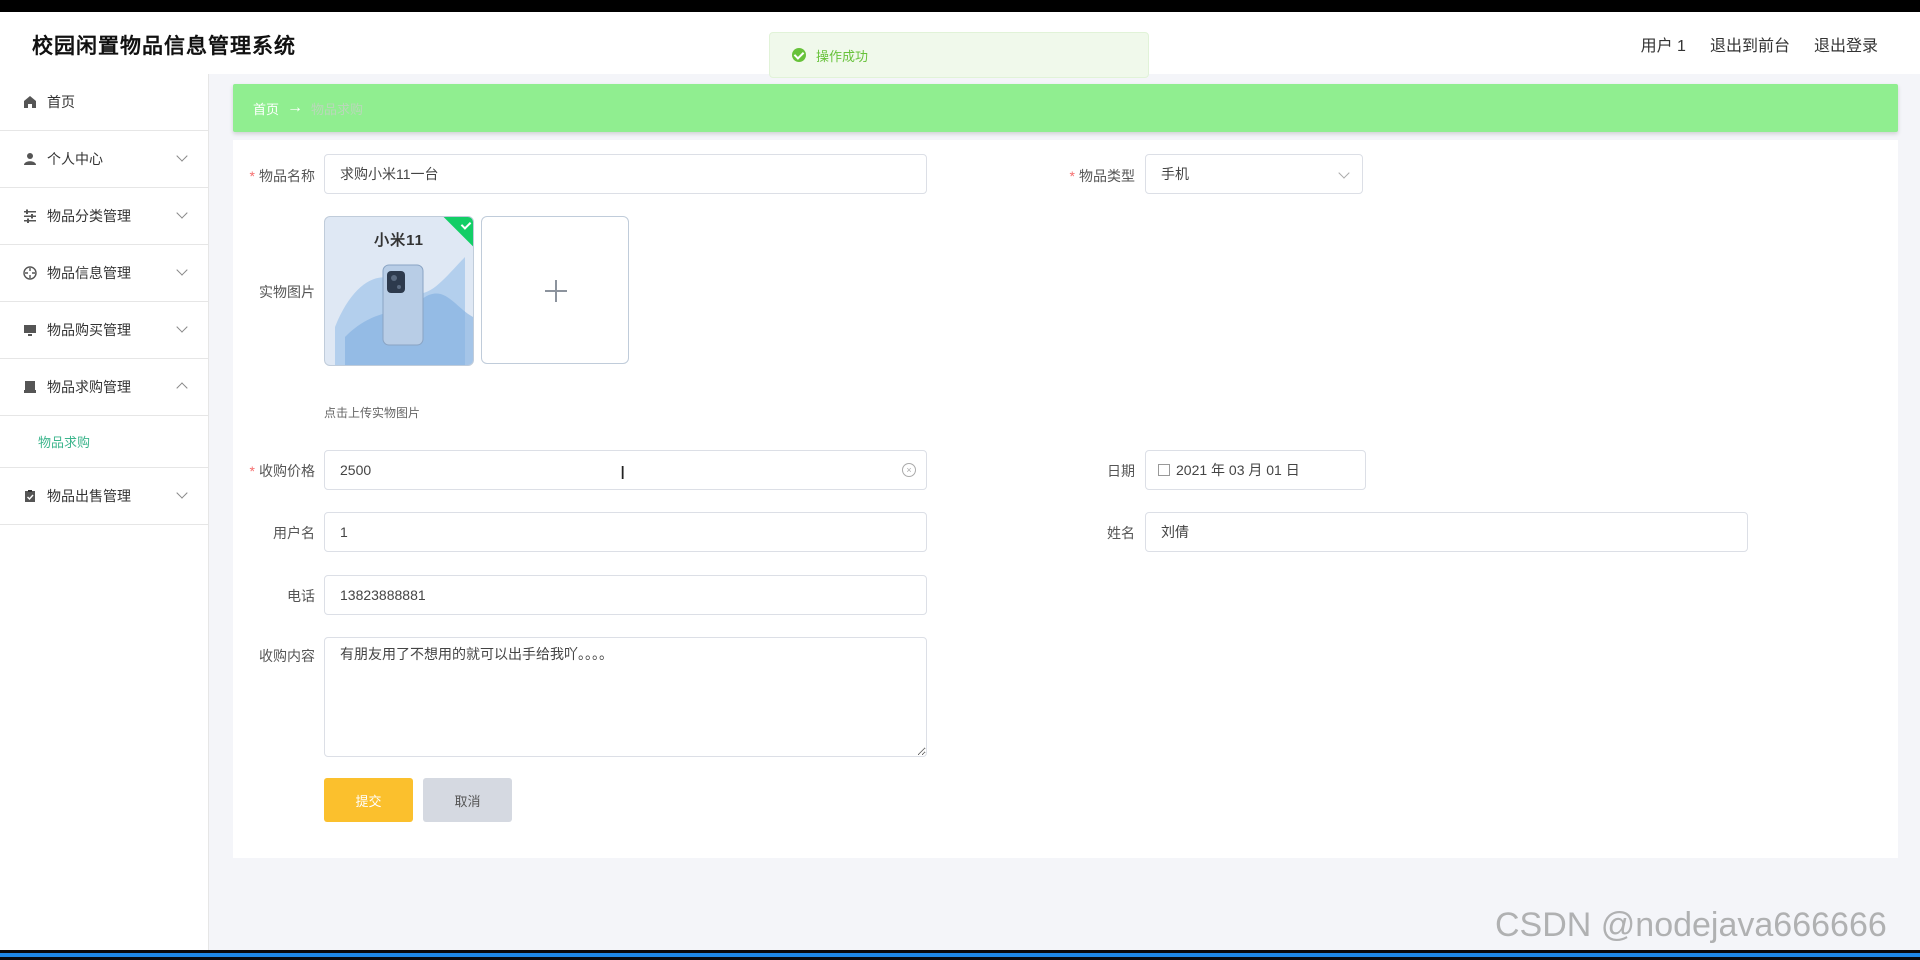 This screenshot has width=1920, height=960. I want to click on sidebar-item-label: 物品购买管理, so click(89, 330).